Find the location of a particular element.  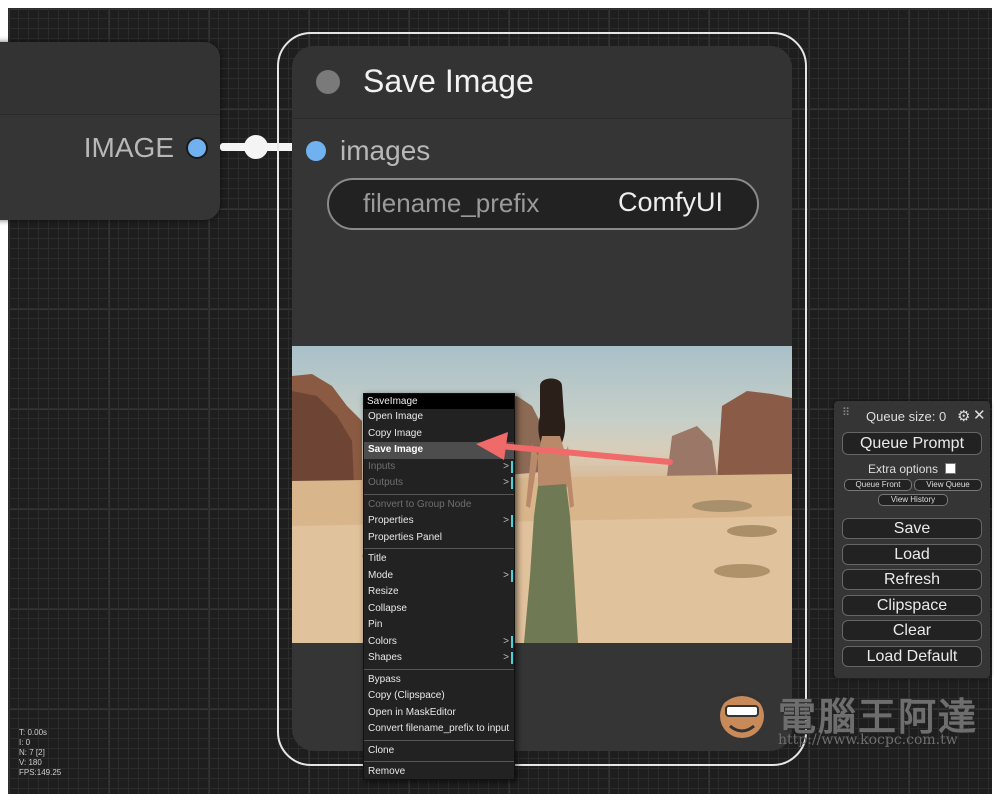

woman-figure is located at coordinates (551, 510).